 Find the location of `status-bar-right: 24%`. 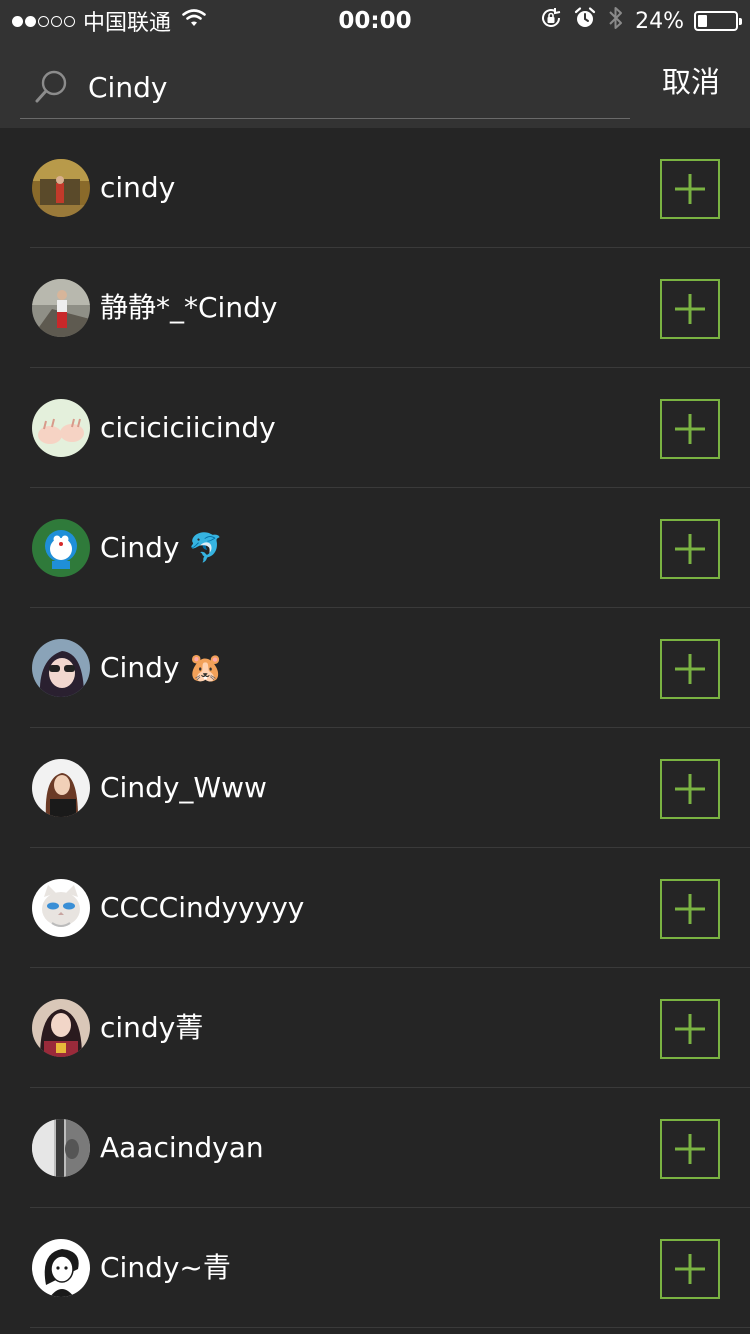

status-bar-right: 24% is located at coordinates (640, 21).